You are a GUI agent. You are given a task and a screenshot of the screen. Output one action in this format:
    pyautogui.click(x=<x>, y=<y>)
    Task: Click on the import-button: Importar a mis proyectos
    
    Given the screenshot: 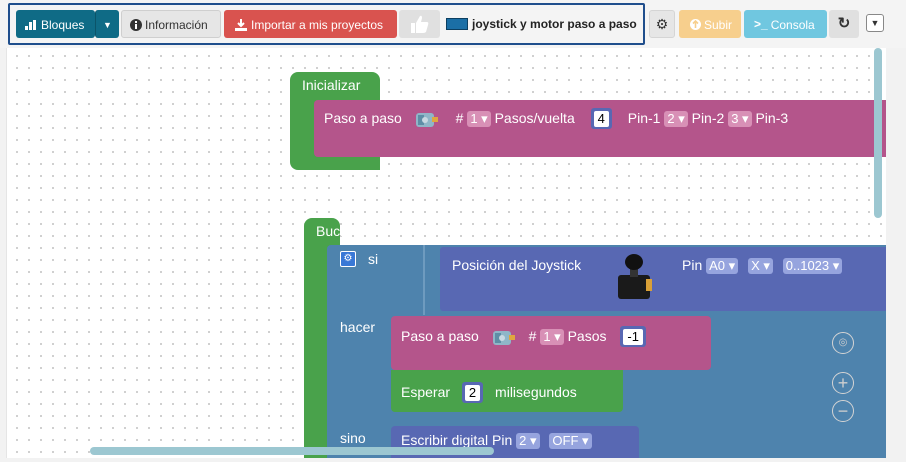 What is the action you would take?
    pyautogui.click(x=310, y=24)
    